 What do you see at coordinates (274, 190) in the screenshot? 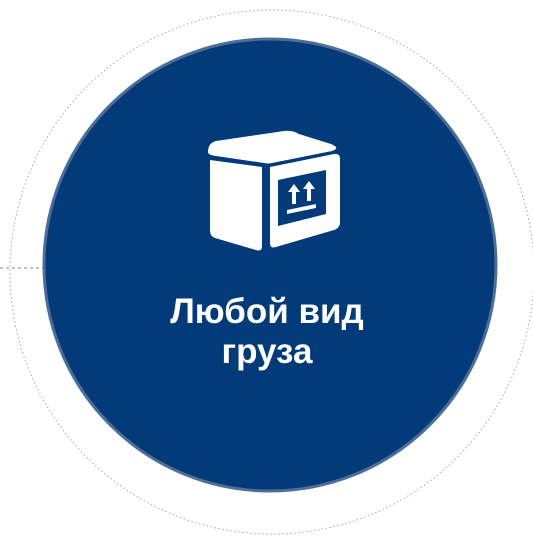
I see `cargo-box-icon` at bounding box center [274, 190].